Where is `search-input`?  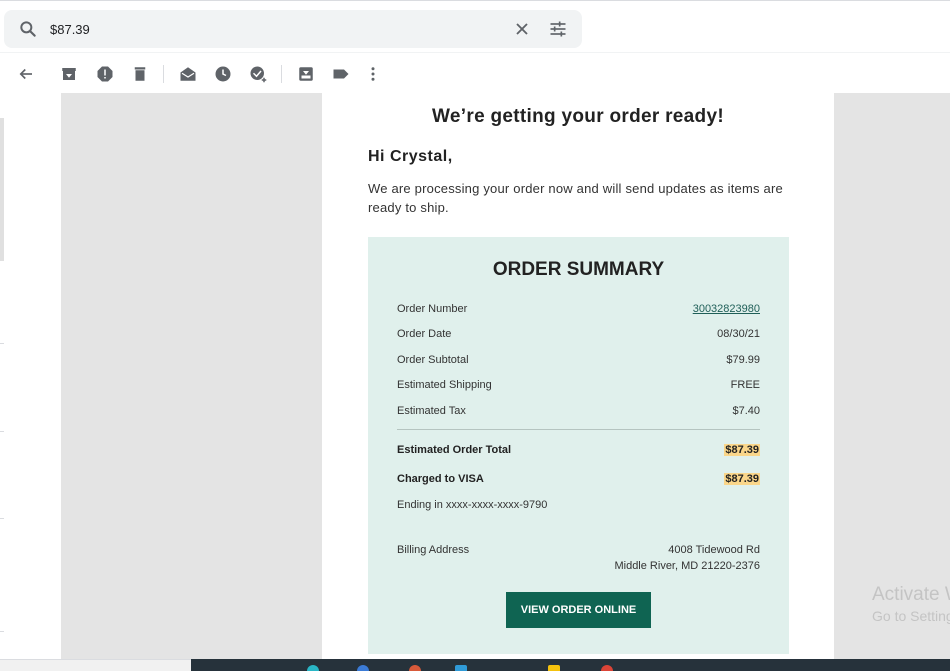 search-input is located at coordinates (260, 29).